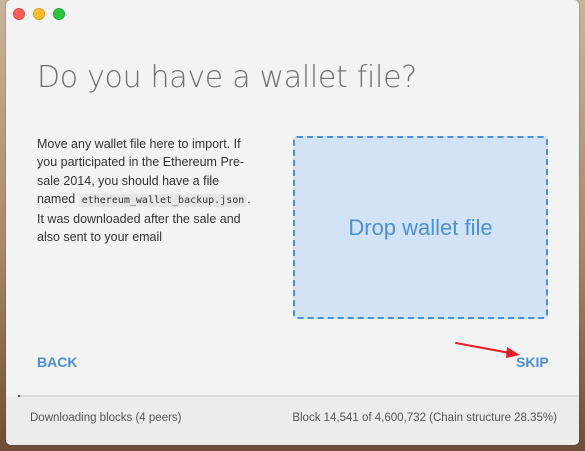 This screenshot has height=451, width=585. I want to click on page-title: Do you have a wallet file?, so click(227, 77).